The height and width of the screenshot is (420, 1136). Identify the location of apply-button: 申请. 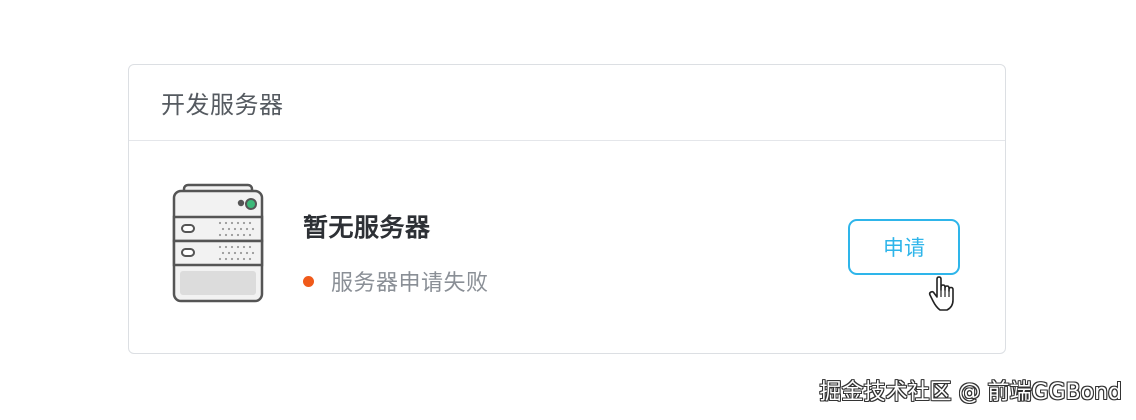
(904, 247).